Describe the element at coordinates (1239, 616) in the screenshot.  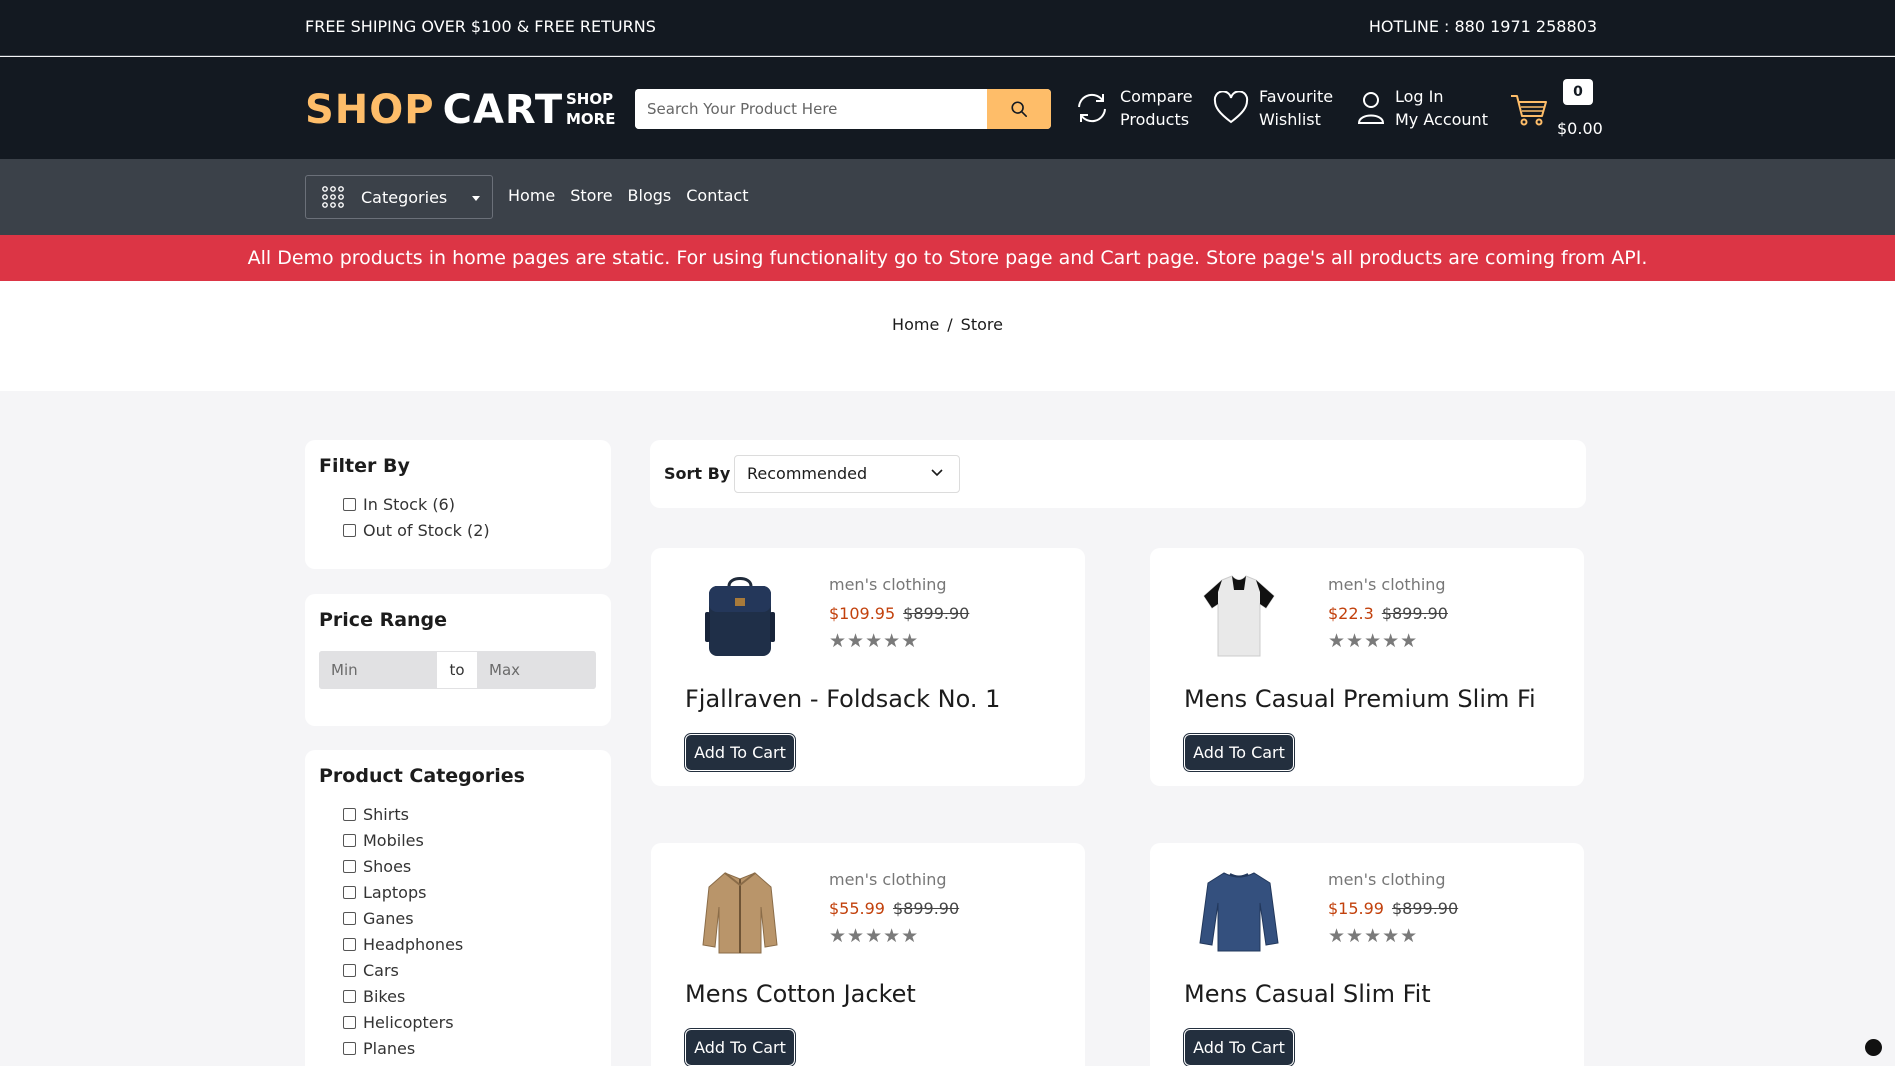
I see `tshirt-icon` at that location.